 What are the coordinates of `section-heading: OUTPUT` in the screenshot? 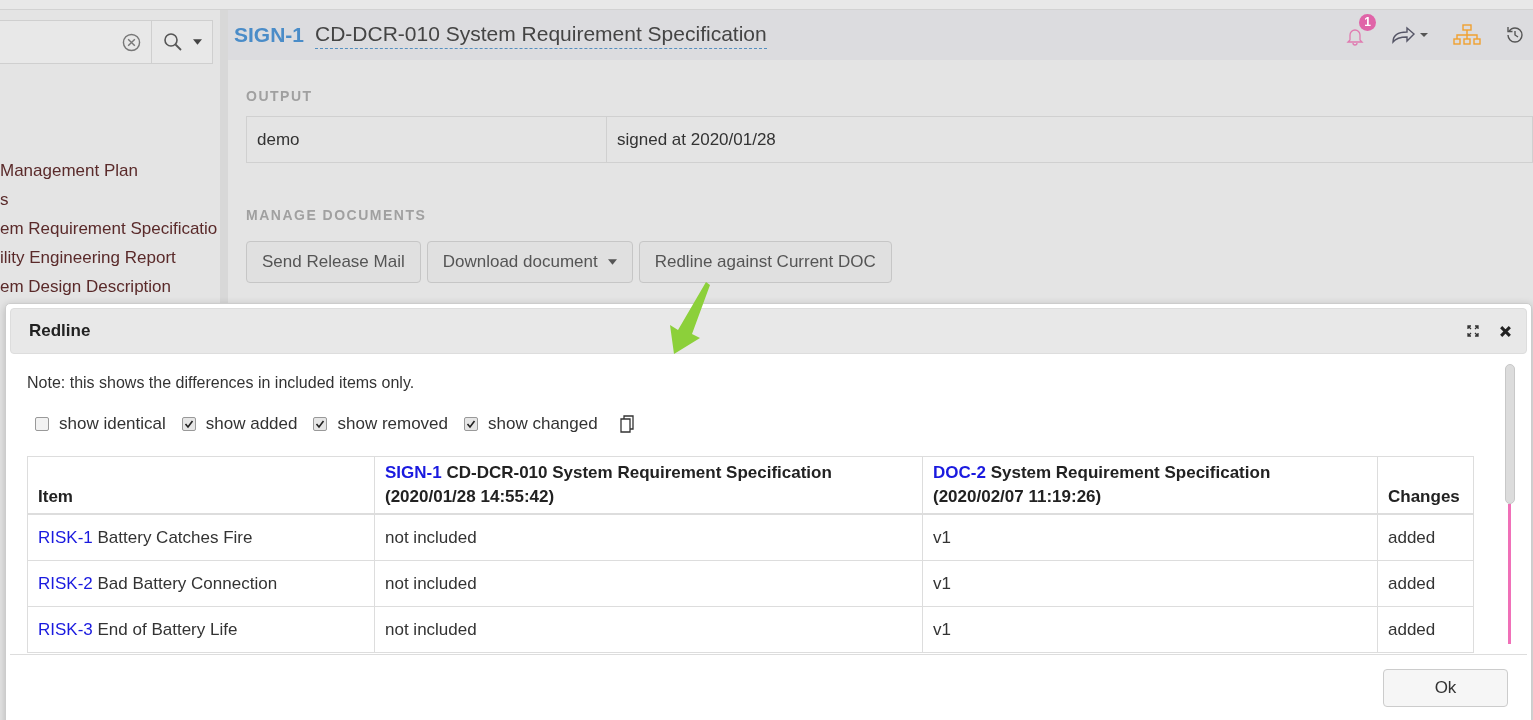 It's located at (280, 96).